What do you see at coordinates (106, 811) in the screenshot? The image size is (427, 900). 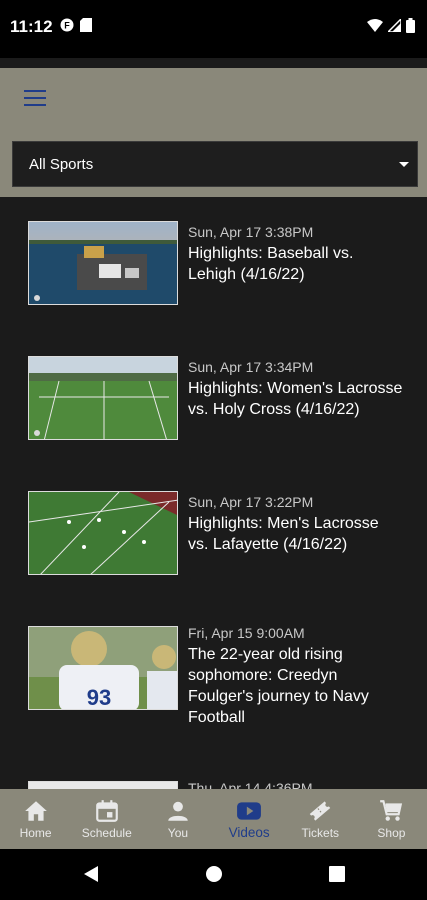 I see `calendar-icon` at bounding box center [106, 811].